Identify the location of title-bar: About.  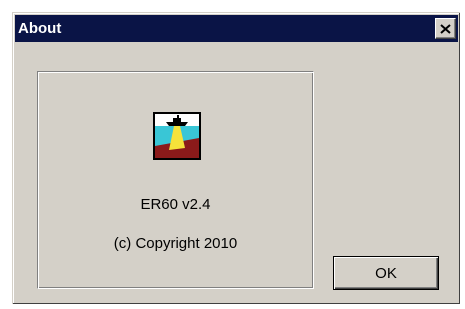
(236, 28).